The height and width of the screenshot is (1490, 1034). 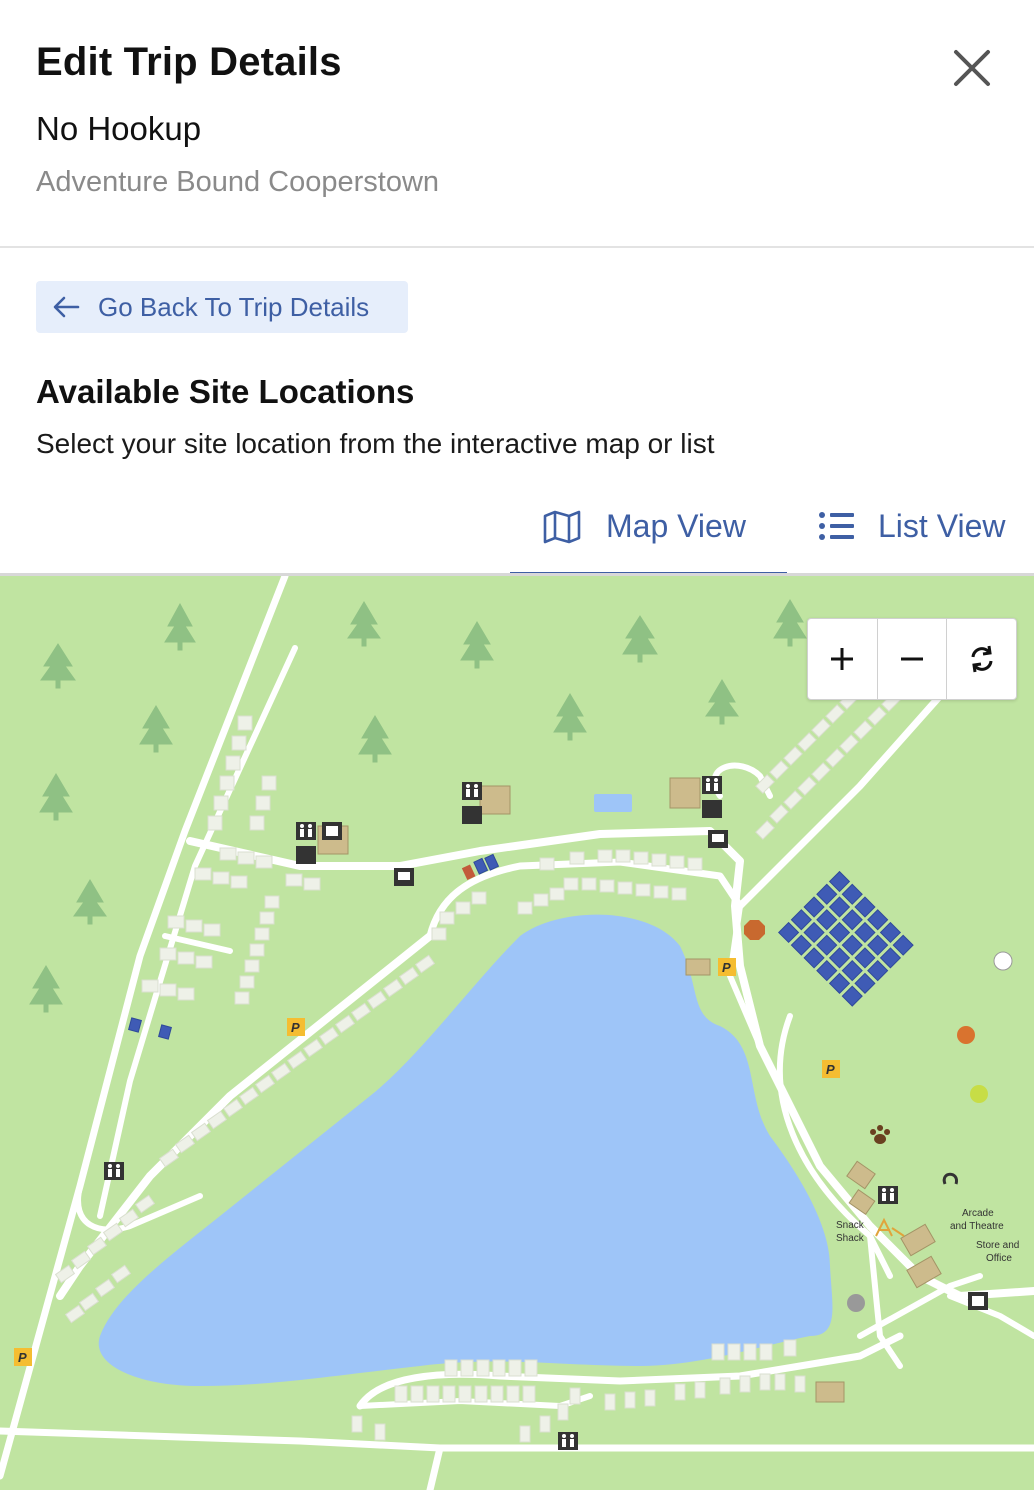 I want to click on tab-map-view: Map View, so click(x=648, y=537).